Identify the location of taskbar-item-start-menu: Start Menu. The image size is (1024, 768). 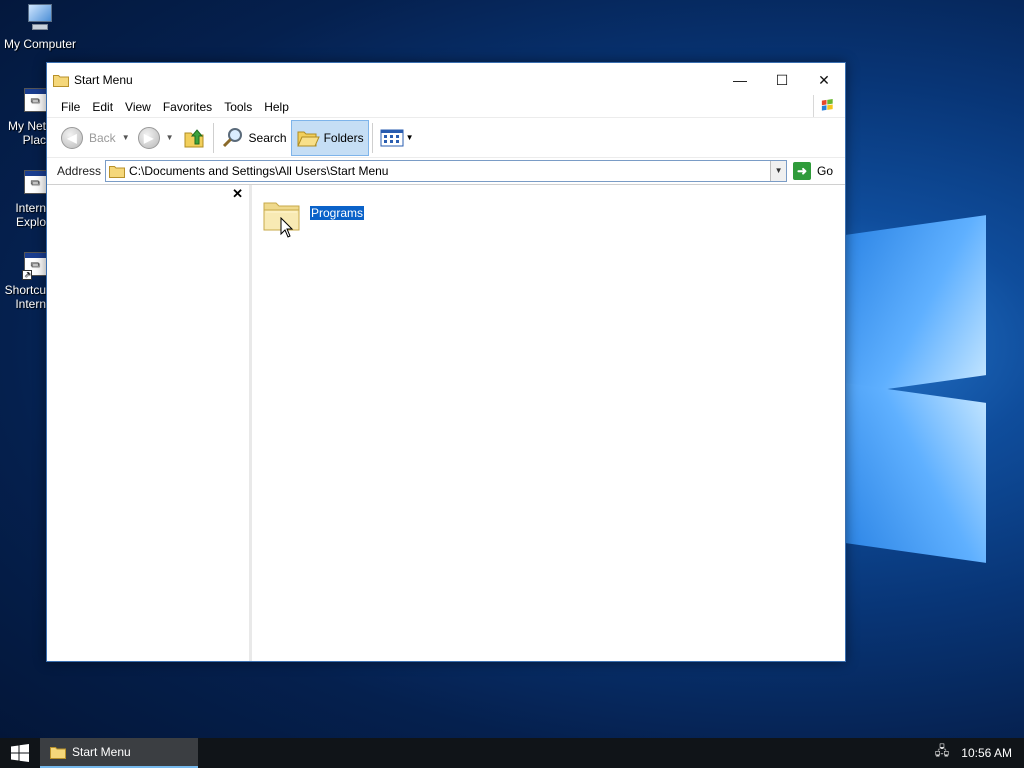
(119, 753).